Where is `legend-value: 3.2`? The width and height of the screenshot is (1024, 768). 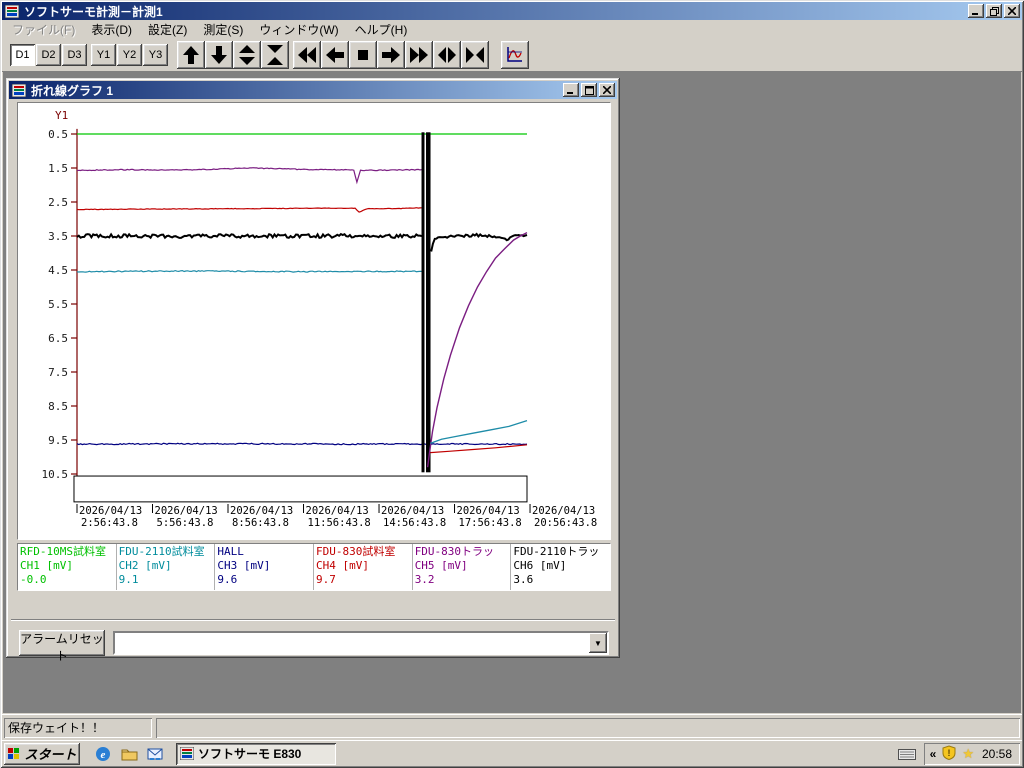
legend-value: 3.2 is located at coordinates (424, 579).